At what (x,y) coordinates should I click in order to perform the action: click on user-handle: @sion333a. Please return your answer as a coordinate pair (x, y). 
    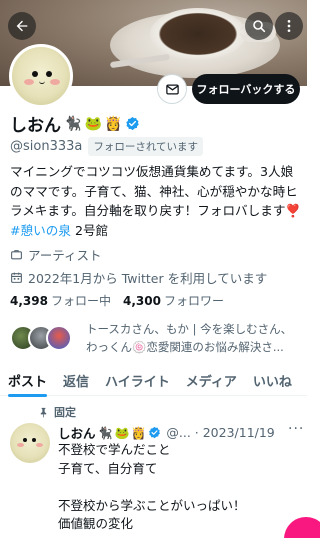
    Looking at the image, I should click on (46, 146).